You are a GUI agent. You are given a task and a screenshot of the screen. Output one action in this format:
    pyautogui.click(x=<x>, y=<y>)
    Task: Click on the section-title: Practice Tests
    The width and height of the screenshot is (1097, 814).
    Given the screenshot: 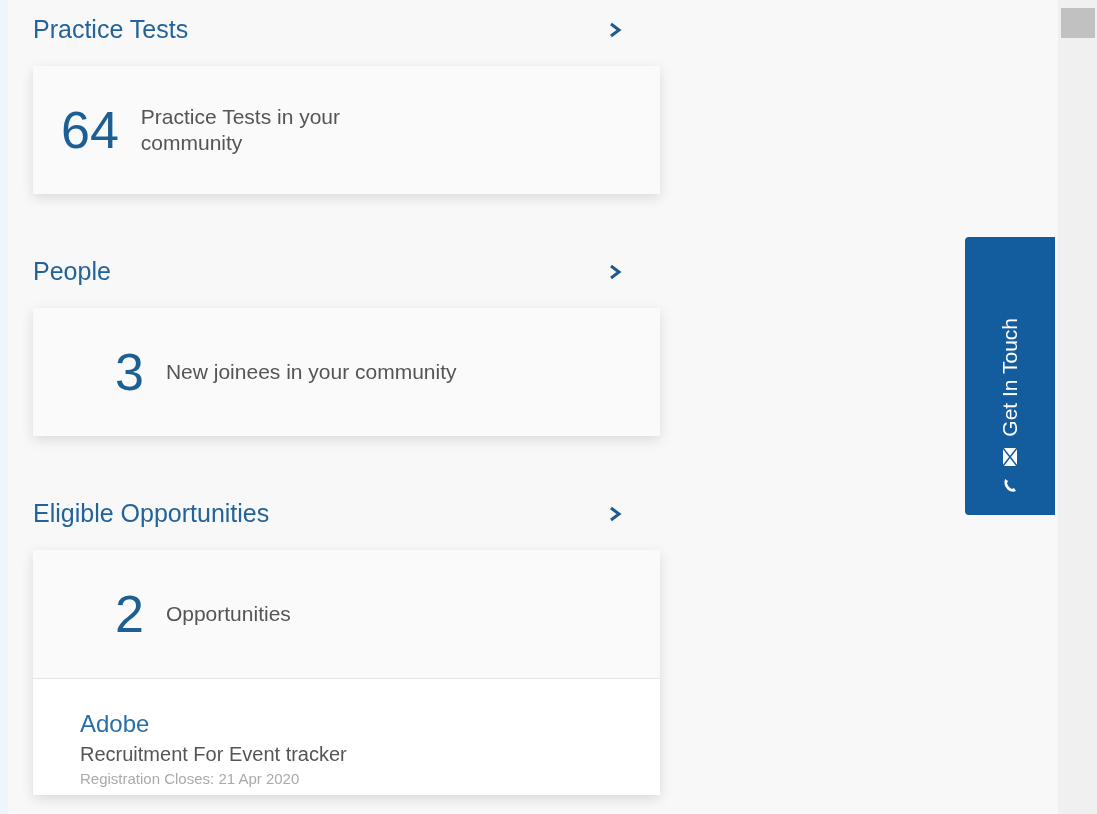 What is the action you would take?
    pyautogui.click(x=111, y=30)
    